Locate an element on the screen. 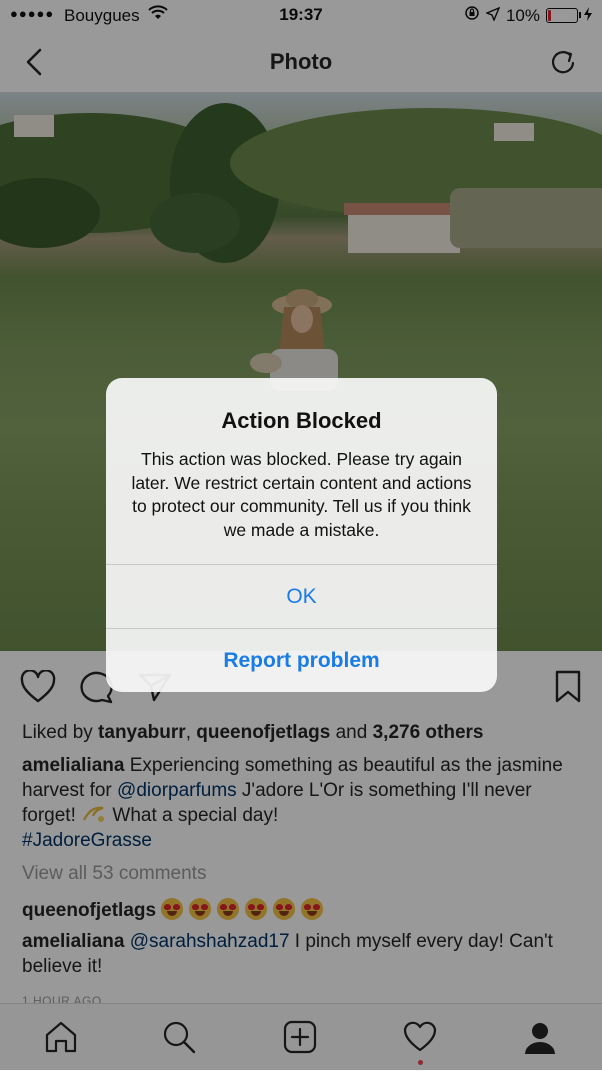 The height and width of the screenshot is (1071, 602). report-problem-button: Report problem is located at coordinates (301, 660).